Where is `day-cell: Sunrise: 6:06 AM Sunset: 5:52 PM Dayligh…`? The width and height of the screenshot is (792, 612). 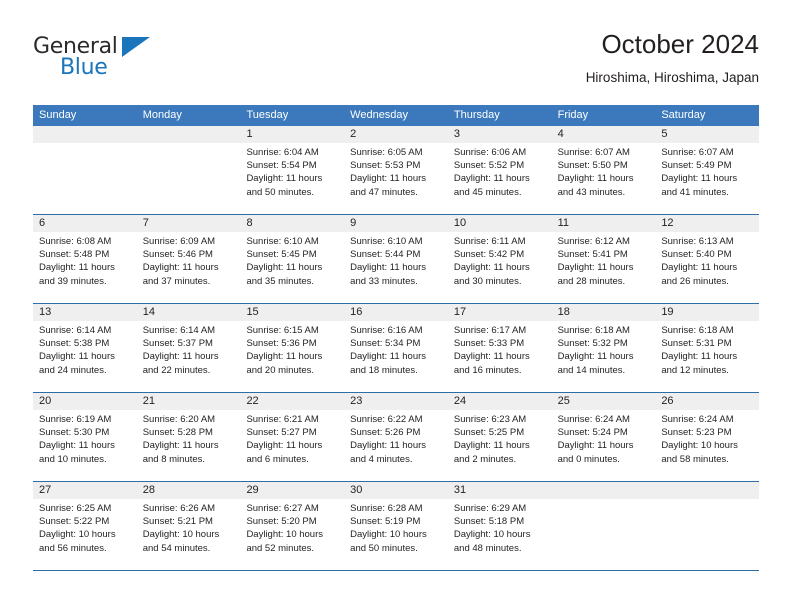 day-cell: Sunrise: 6:06 AM Sunset: 5:52 PM Dayligh… is located at coordinates (500, 178).